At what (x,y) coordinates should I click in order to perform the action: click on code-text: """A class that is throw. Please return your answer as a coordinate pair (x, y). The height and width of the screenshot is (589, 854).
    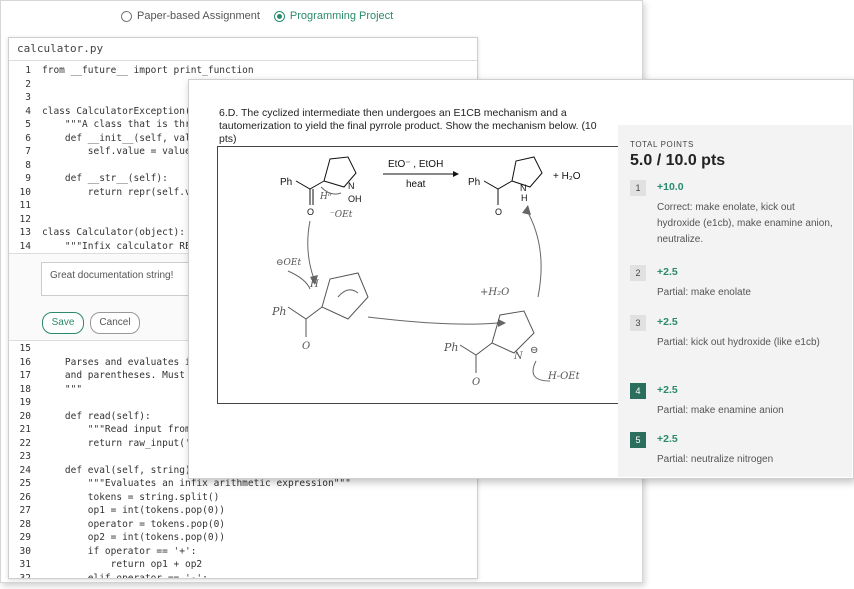
    Looking at the image, I should click on (122, 124).